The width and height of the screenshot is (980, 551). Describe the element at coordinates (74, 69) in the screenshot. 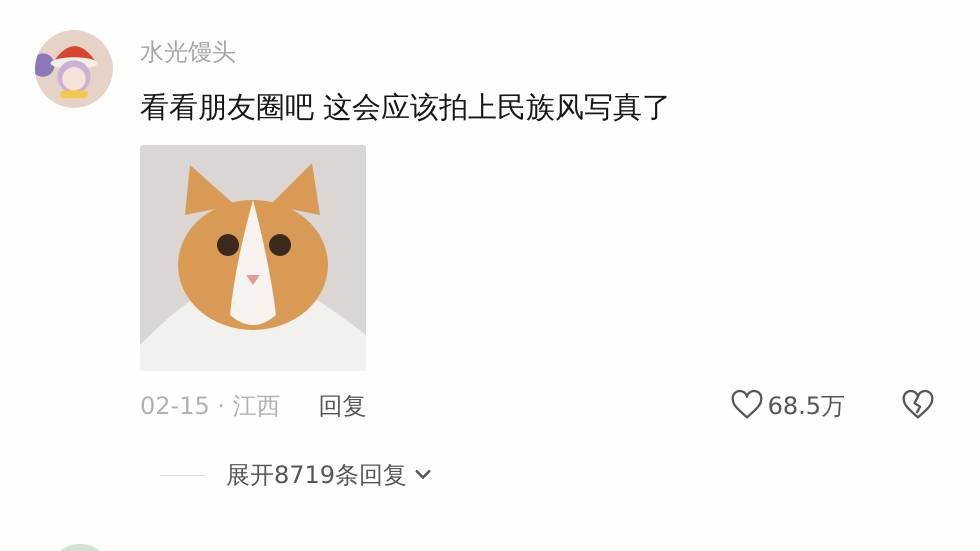

I see `avatar` at that location.